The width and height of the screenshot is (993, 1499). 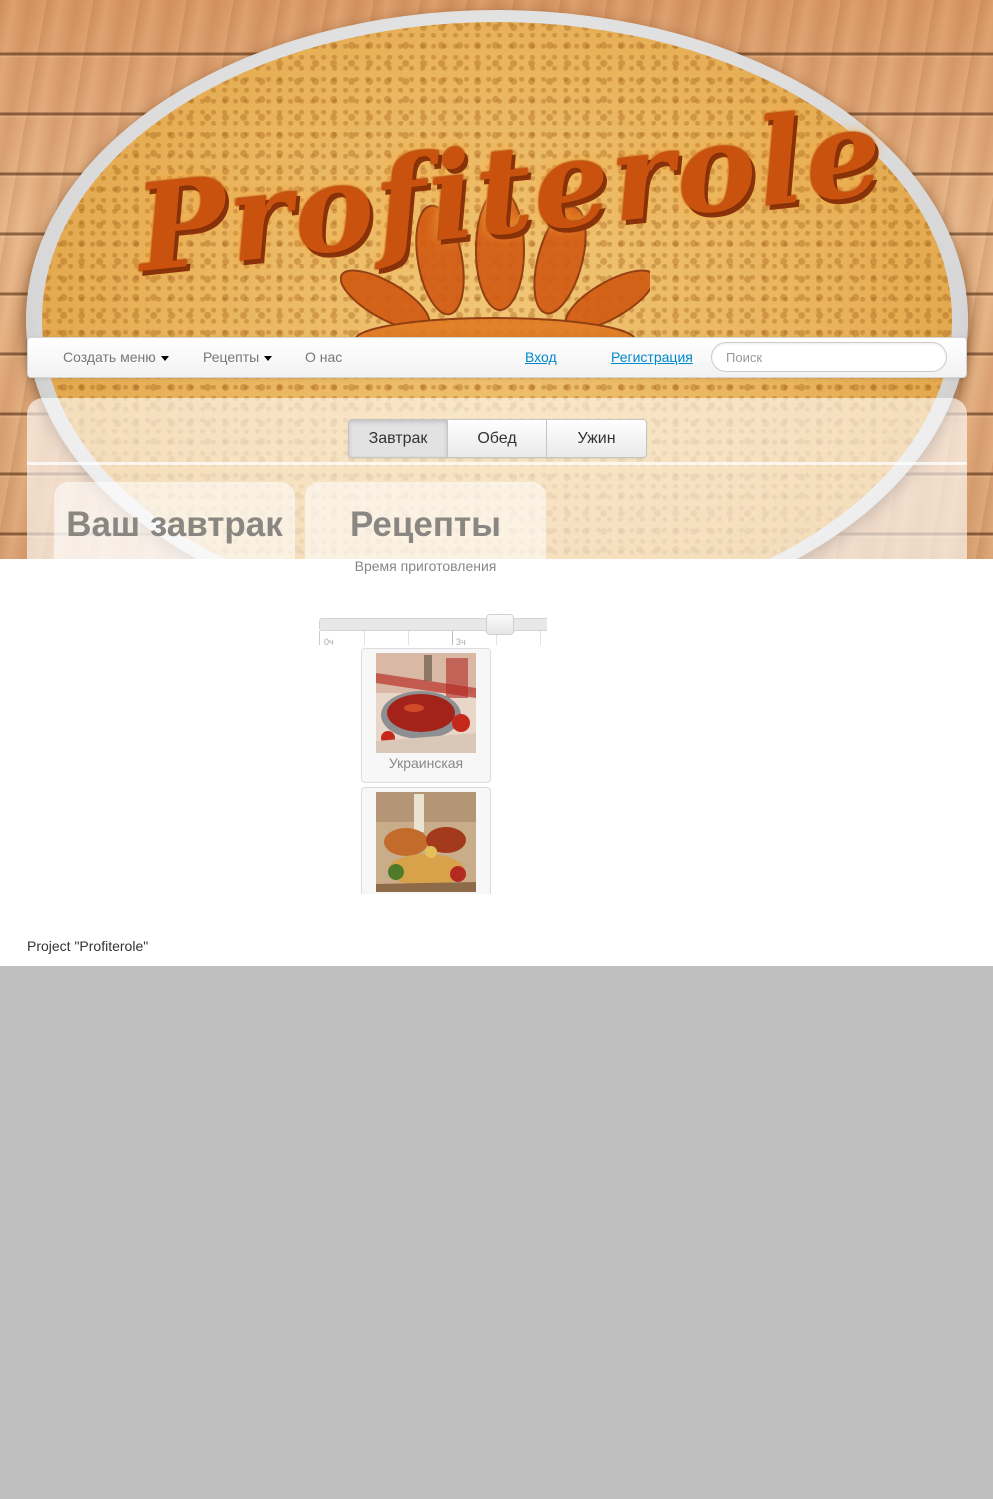 I want to click on cooking-time-slider: 0ч 3ч, so click(x=433, y=629).